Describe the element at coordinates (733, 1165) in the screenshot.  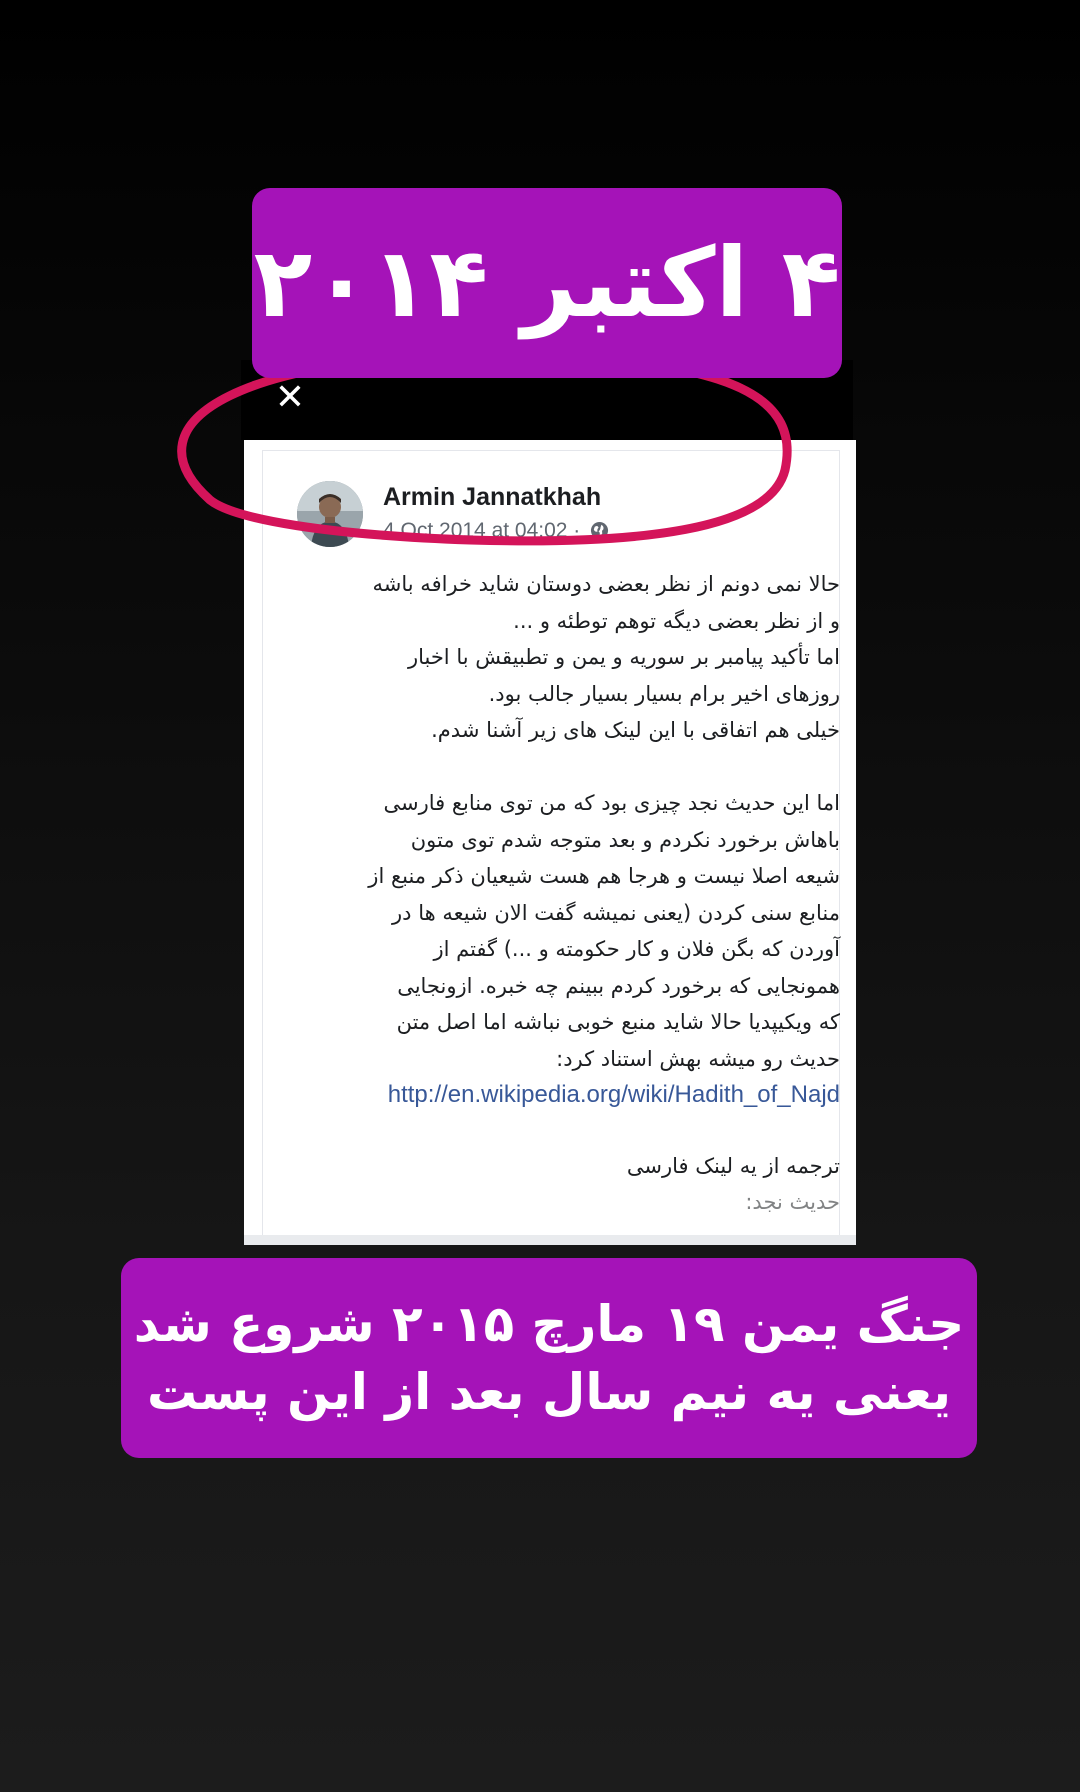
I see `post-line: ترجمه از یه لینک فارسی` at that location.